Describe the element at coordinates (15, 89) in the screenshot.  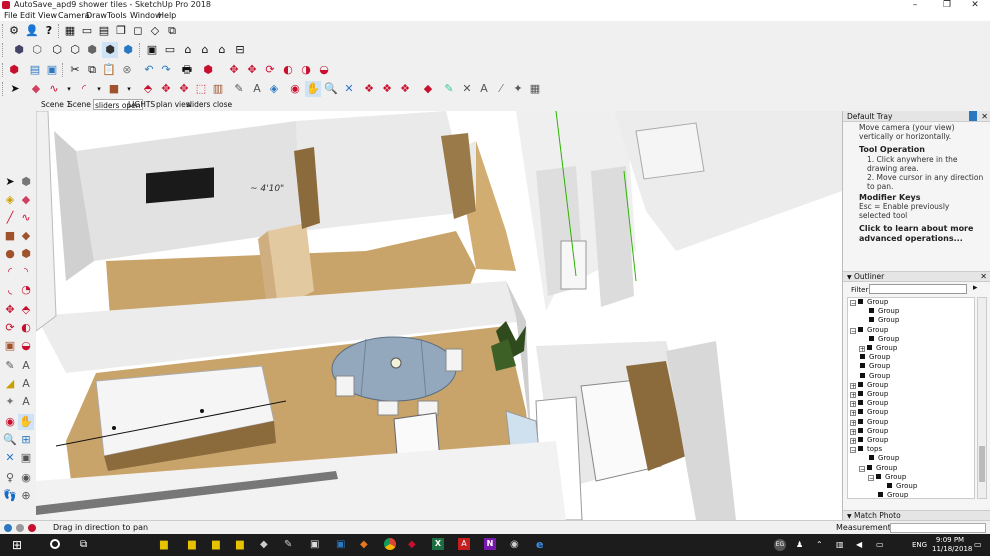
I see `select-tool-icon: ➤` at that location.